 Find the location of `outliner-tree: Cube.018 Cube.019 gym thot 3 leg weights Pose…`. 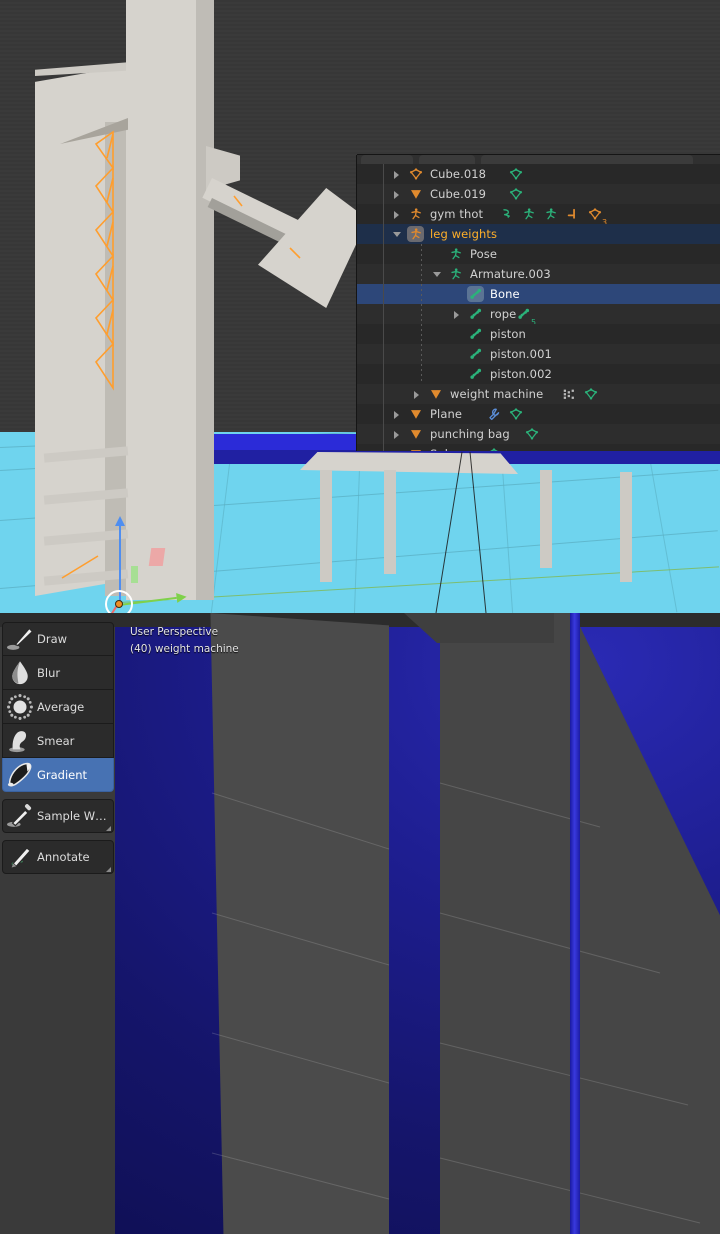

outliner-tree: Cube.018 Cube.019 gym thot 3 leg weights Pose… is located at coordinates (538, 307).